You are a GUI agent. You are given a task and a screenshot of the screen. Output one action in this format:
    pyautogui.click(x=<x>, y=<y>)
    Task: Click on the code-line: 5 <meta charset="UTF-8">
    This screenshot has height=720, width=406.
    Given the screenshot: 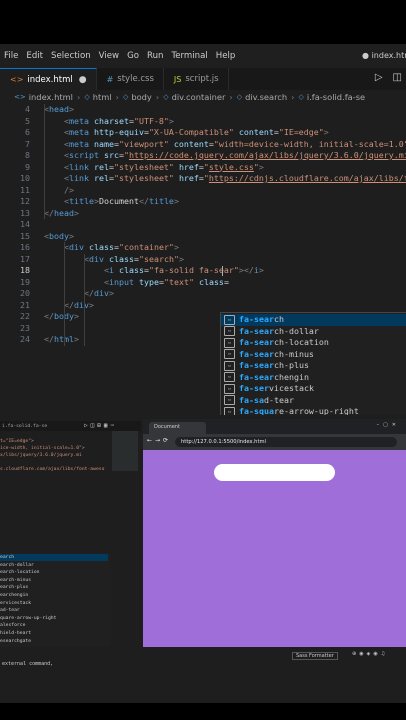 What is the action you would take?
    pyautogui.click(x=203, y=122)
    